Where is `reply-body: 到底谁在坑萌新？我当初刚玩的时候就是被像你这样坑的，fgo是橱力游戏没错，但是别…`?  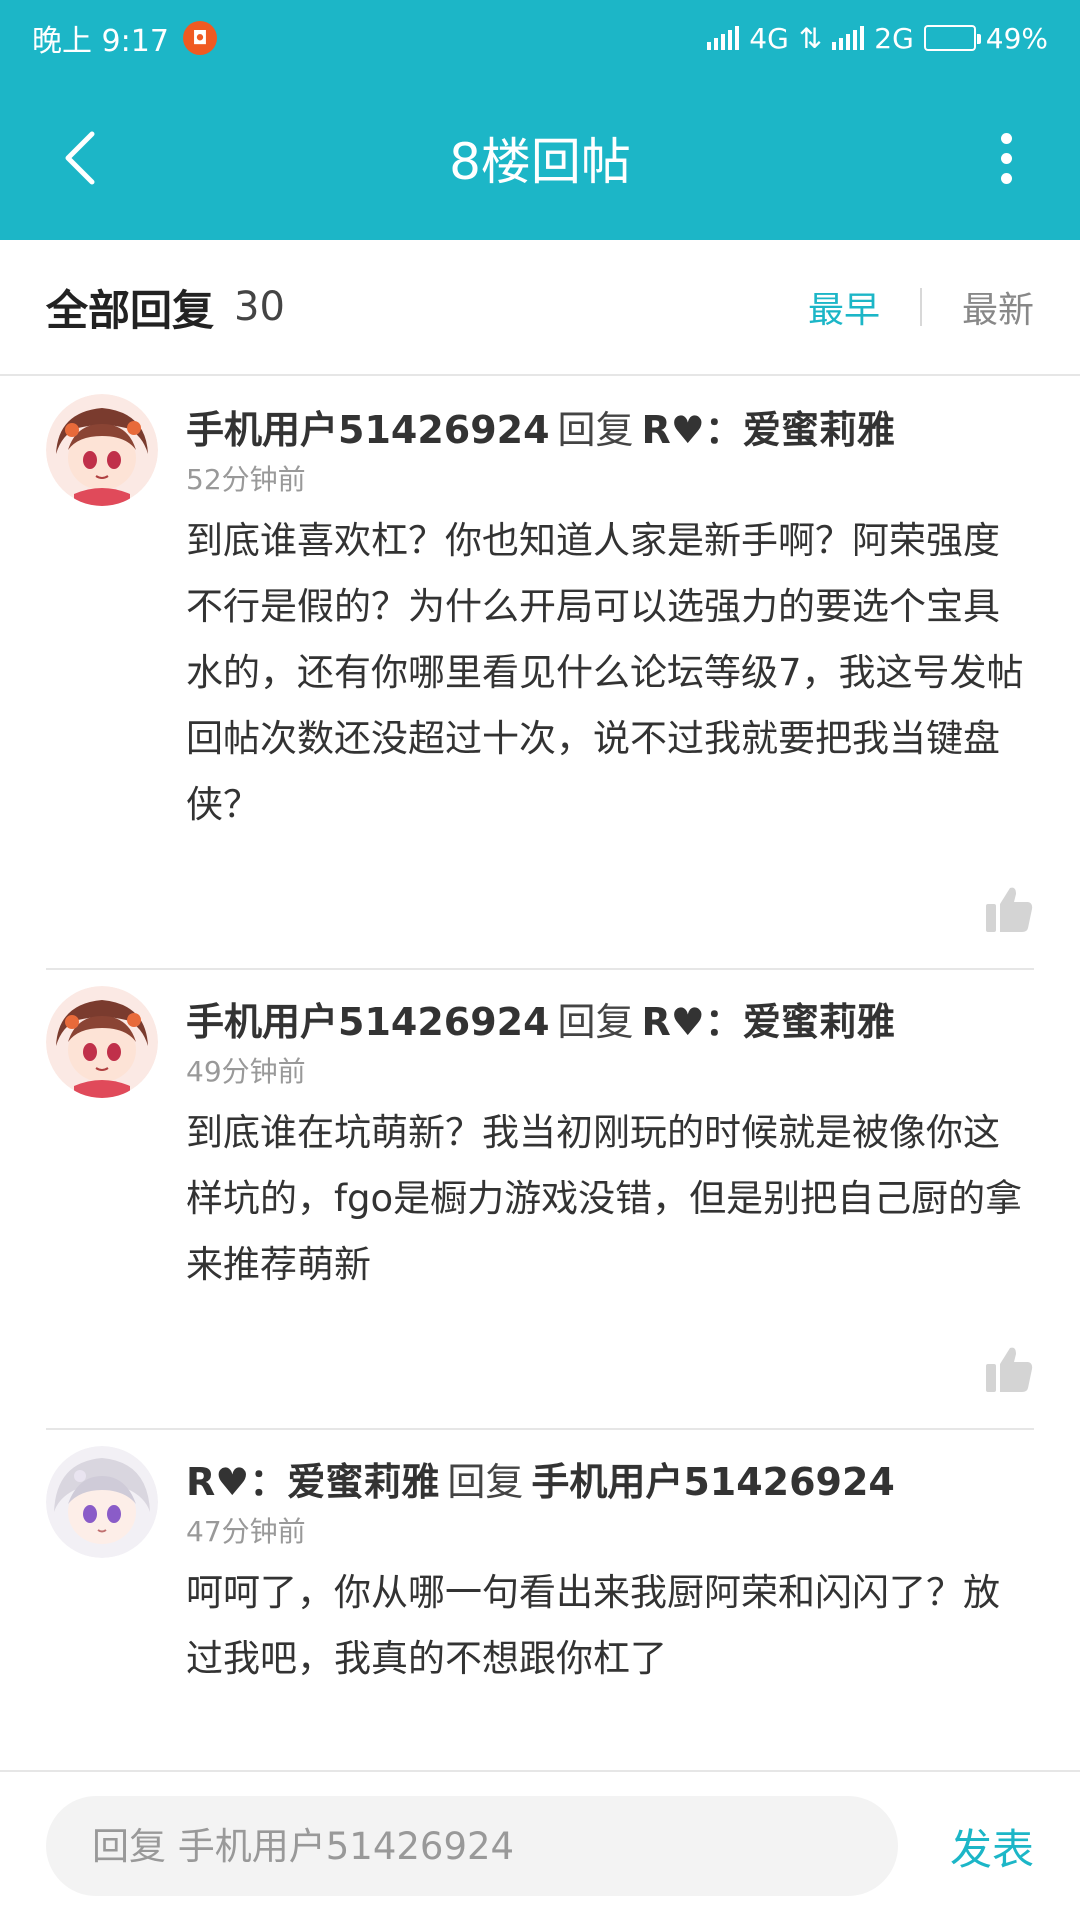 reply-body: 到底谁在坑萌新？我当初刚玩的时候就是被像你这样坑的，fgo是橱力游戏没错，但是别… is located at coordinates (604, 1198).